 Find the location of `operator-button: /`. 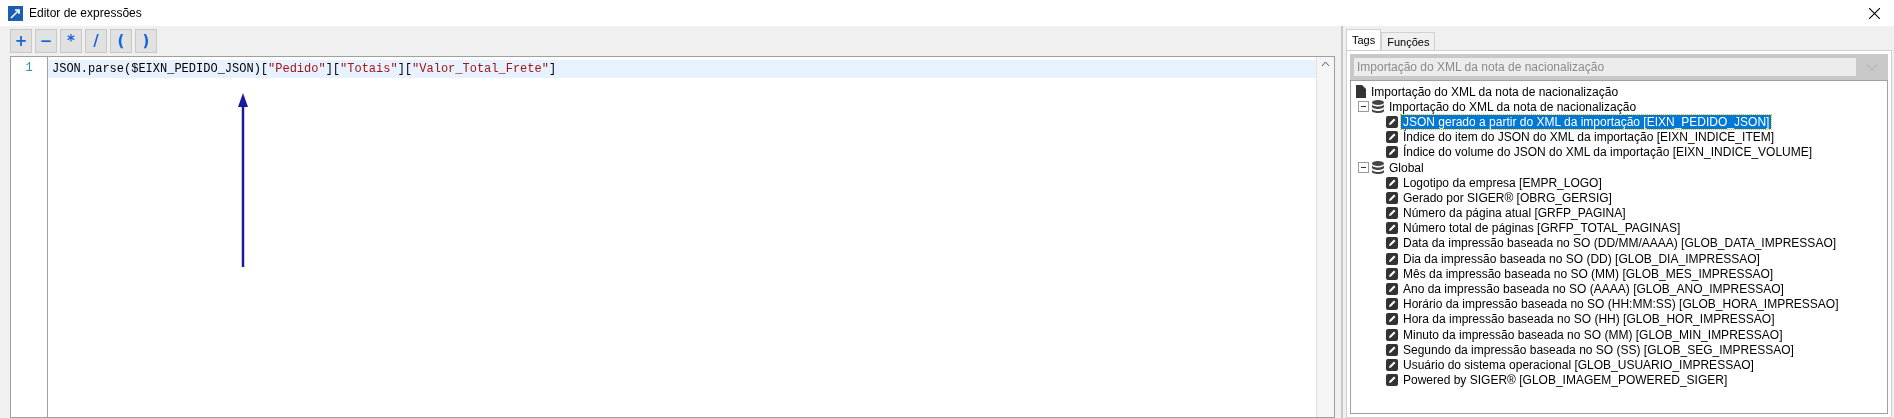

operator-button: / is located at coordinates (96, 41).